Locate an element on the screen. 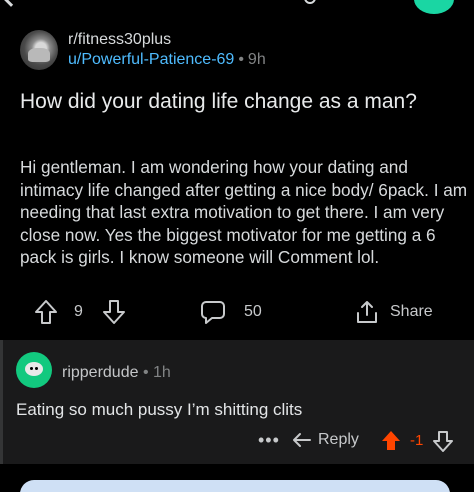 Image resolution: width=474 pixels, height=492 pixels. comments-count: 50 is located at coordinates (253, 311).